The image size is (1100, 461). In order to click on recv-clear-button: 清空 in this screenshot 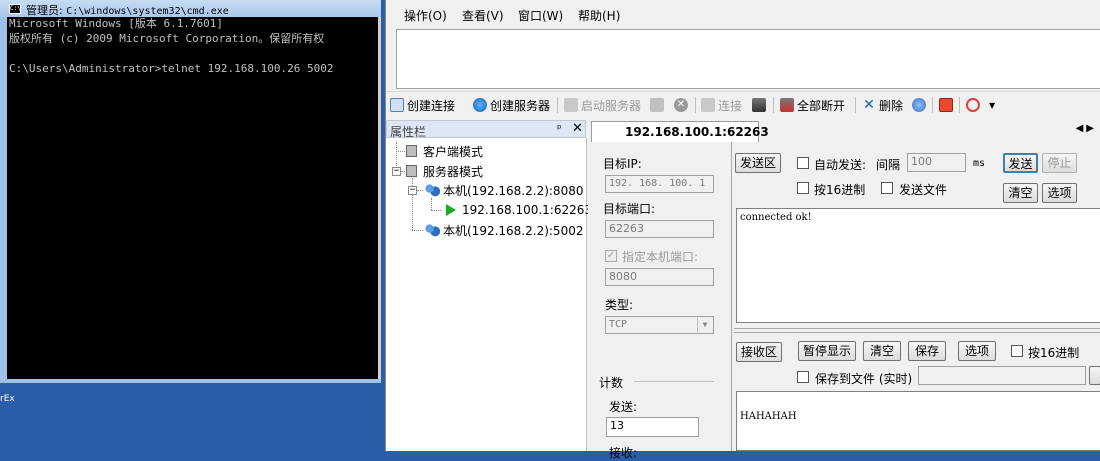, I will do `click(882, 351)`.